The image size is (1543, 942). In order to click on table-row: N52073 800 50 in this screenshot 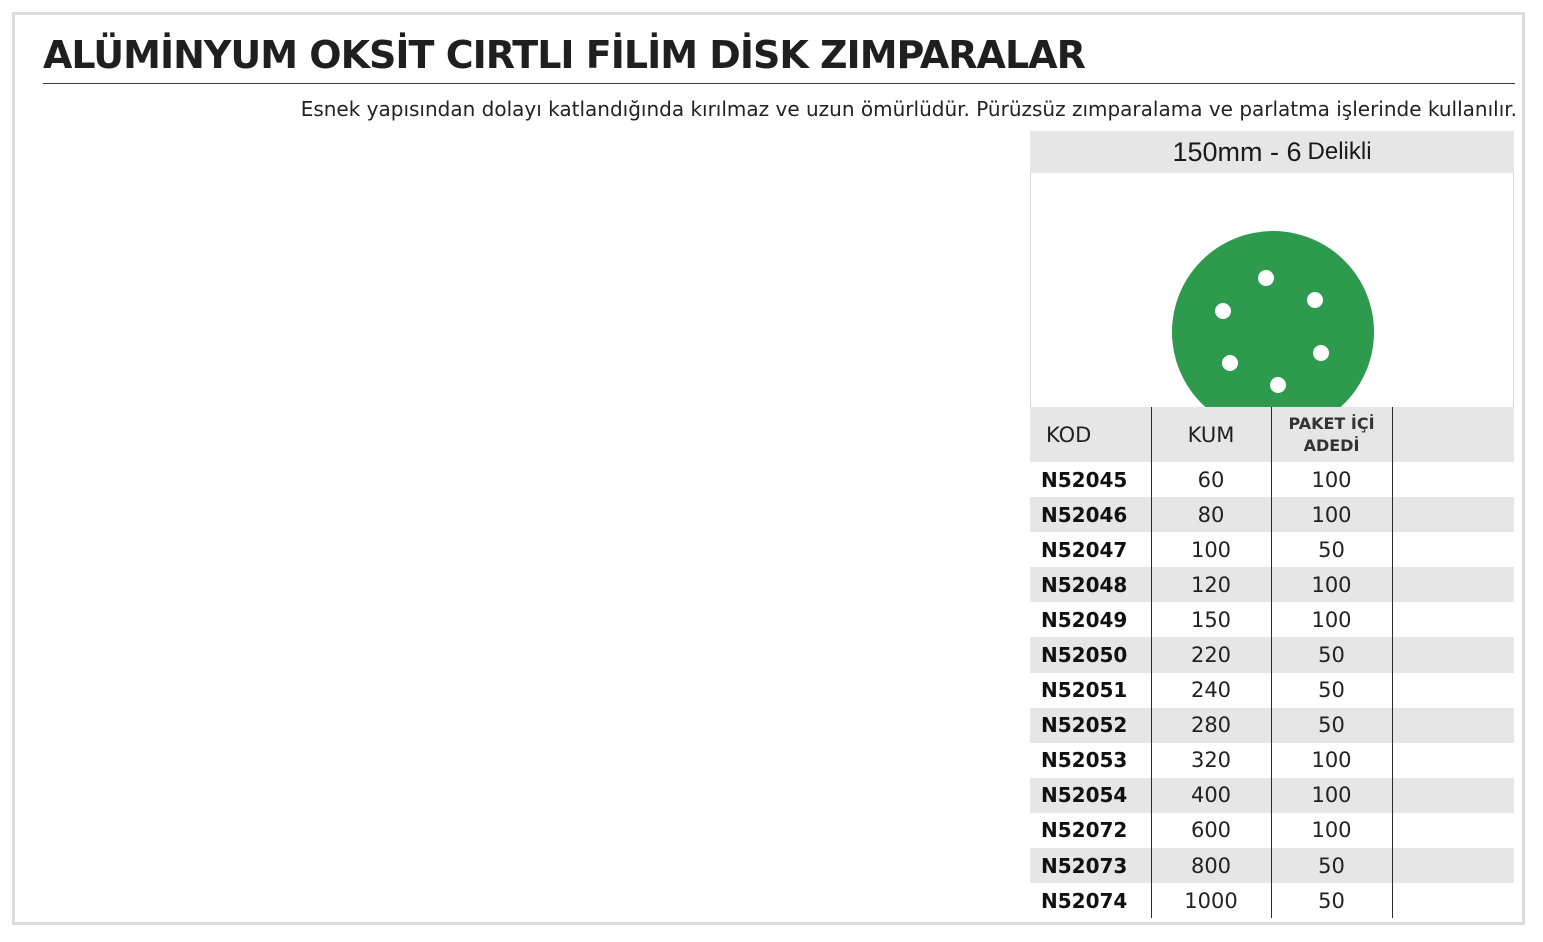, I will do `click(1272, 866)`.